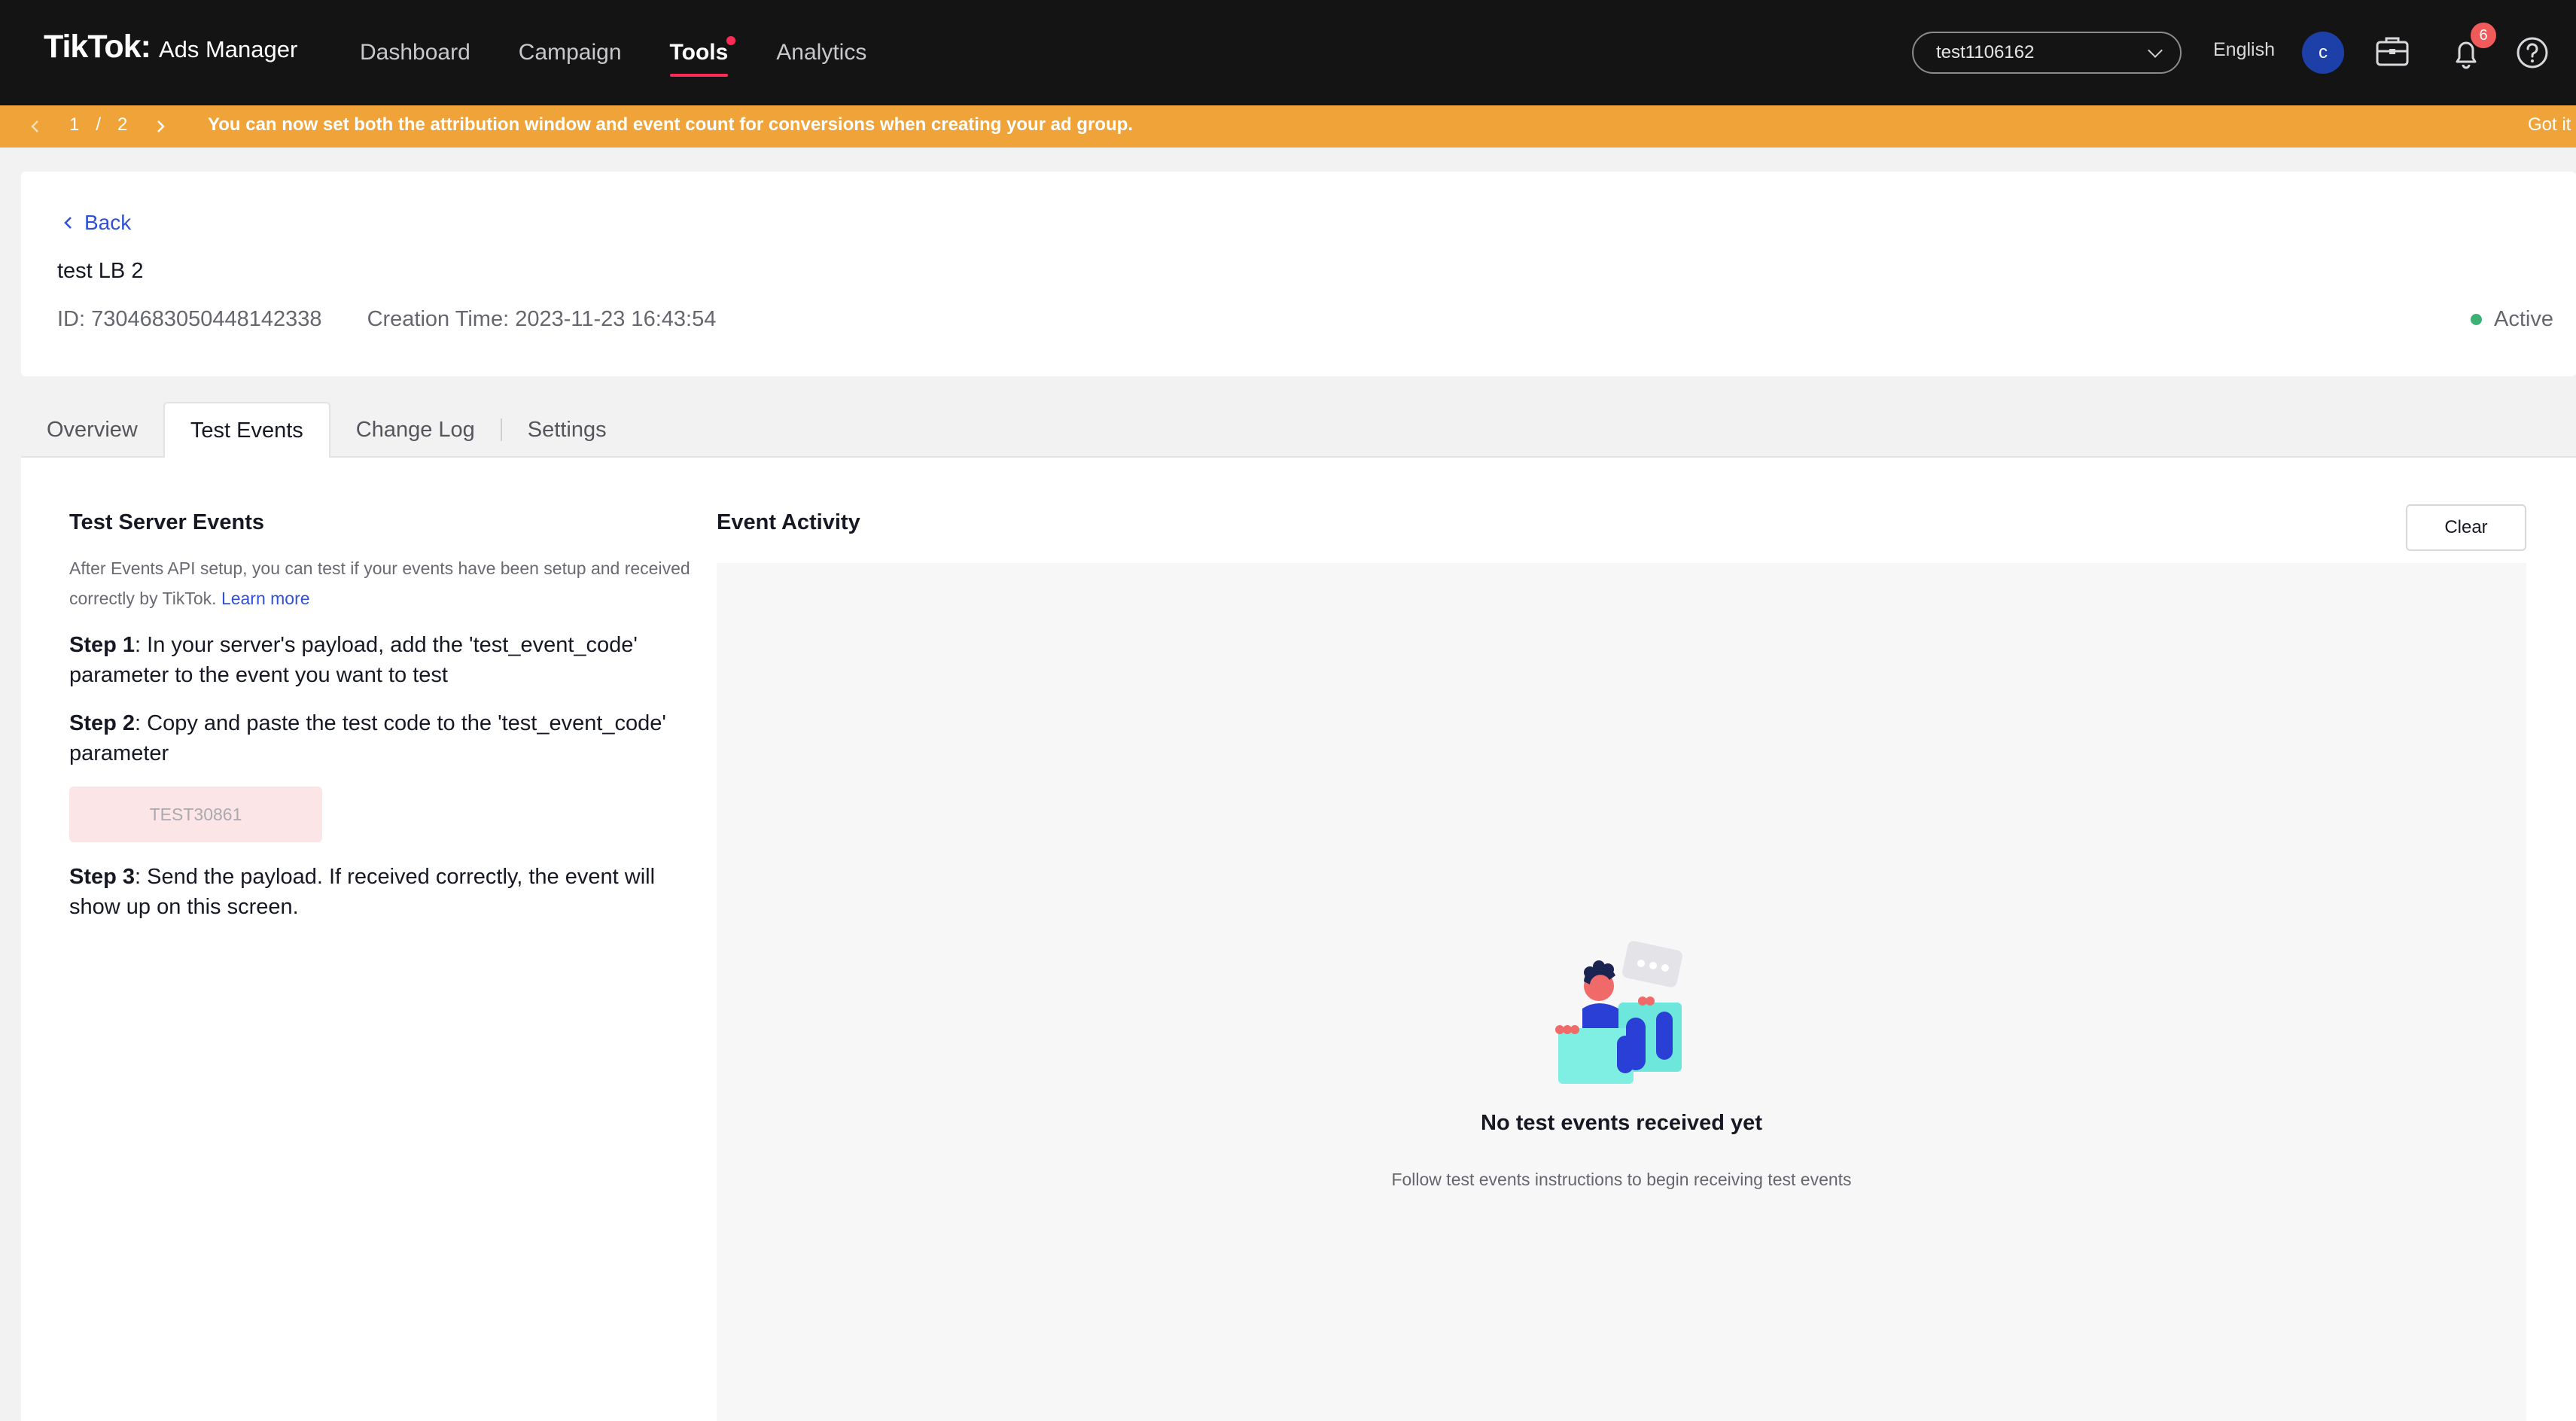 The width and height of the screenshot is (2576, 1421). I want to click on tab-settings: Settings, so click(567, 430).